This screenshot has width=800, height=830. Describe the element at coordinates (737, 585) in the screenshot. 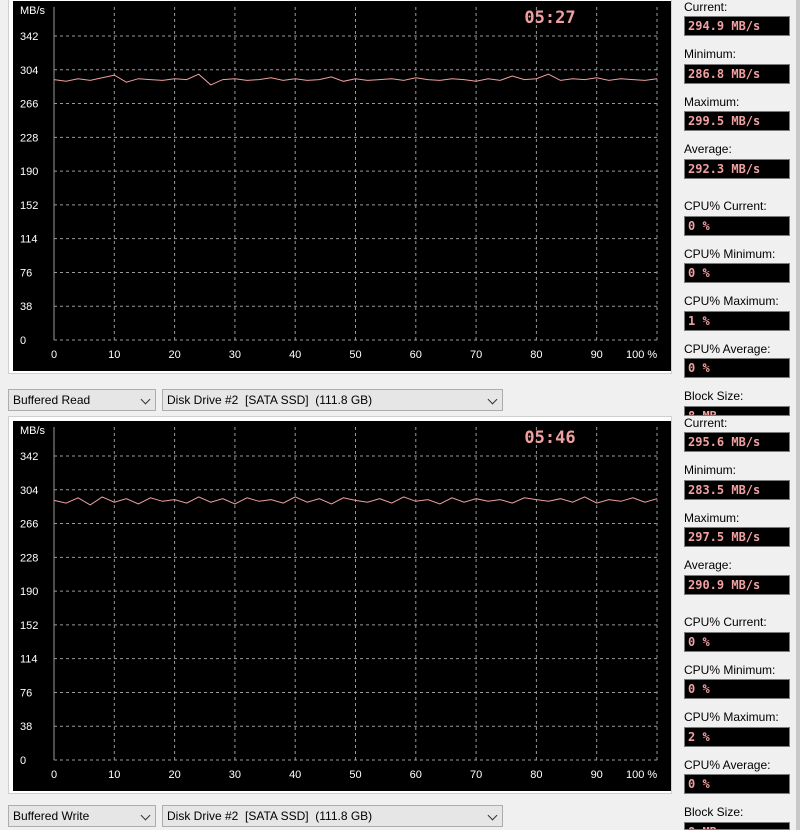

I see `average-value: 290.9 MB/s` at that location.